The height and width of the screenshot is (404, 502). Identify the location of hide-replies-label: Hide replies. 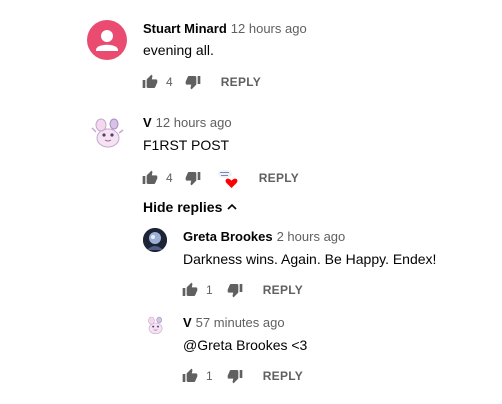
(183, 207).